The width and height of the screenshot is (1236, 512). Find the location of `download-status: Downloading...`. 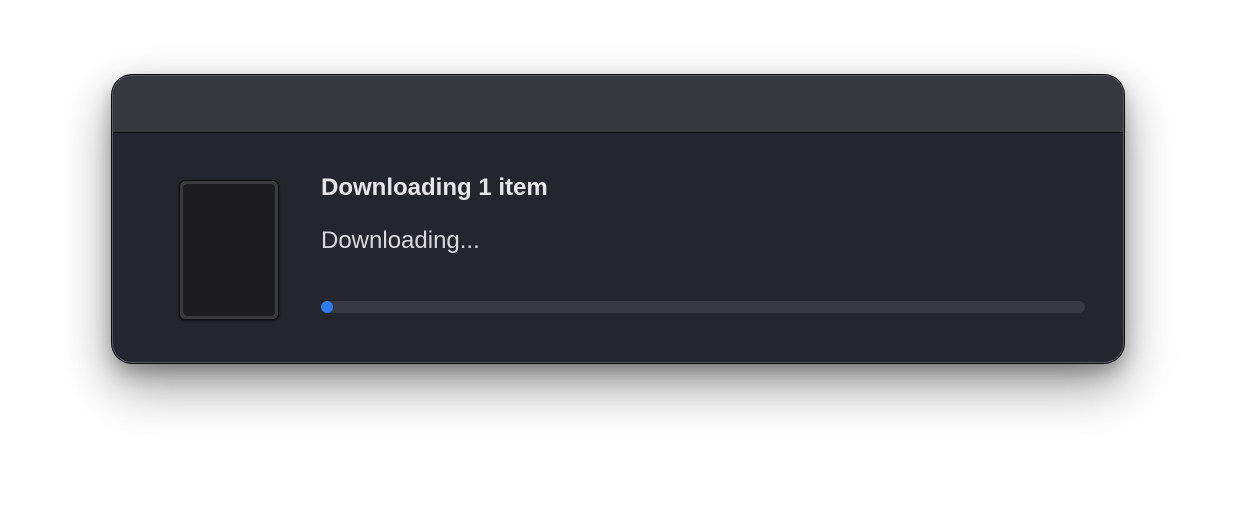

download-status: Downloading... is located at coordinates (400, 240).